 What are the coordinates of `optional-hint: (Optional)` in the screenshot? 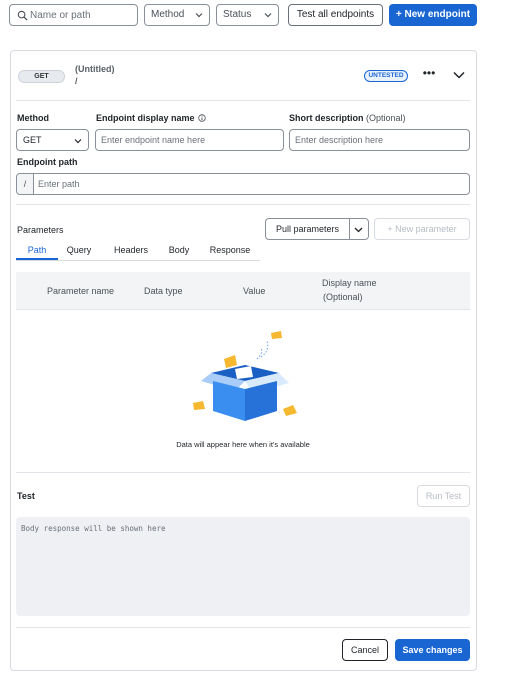 It's located at (386, 118).